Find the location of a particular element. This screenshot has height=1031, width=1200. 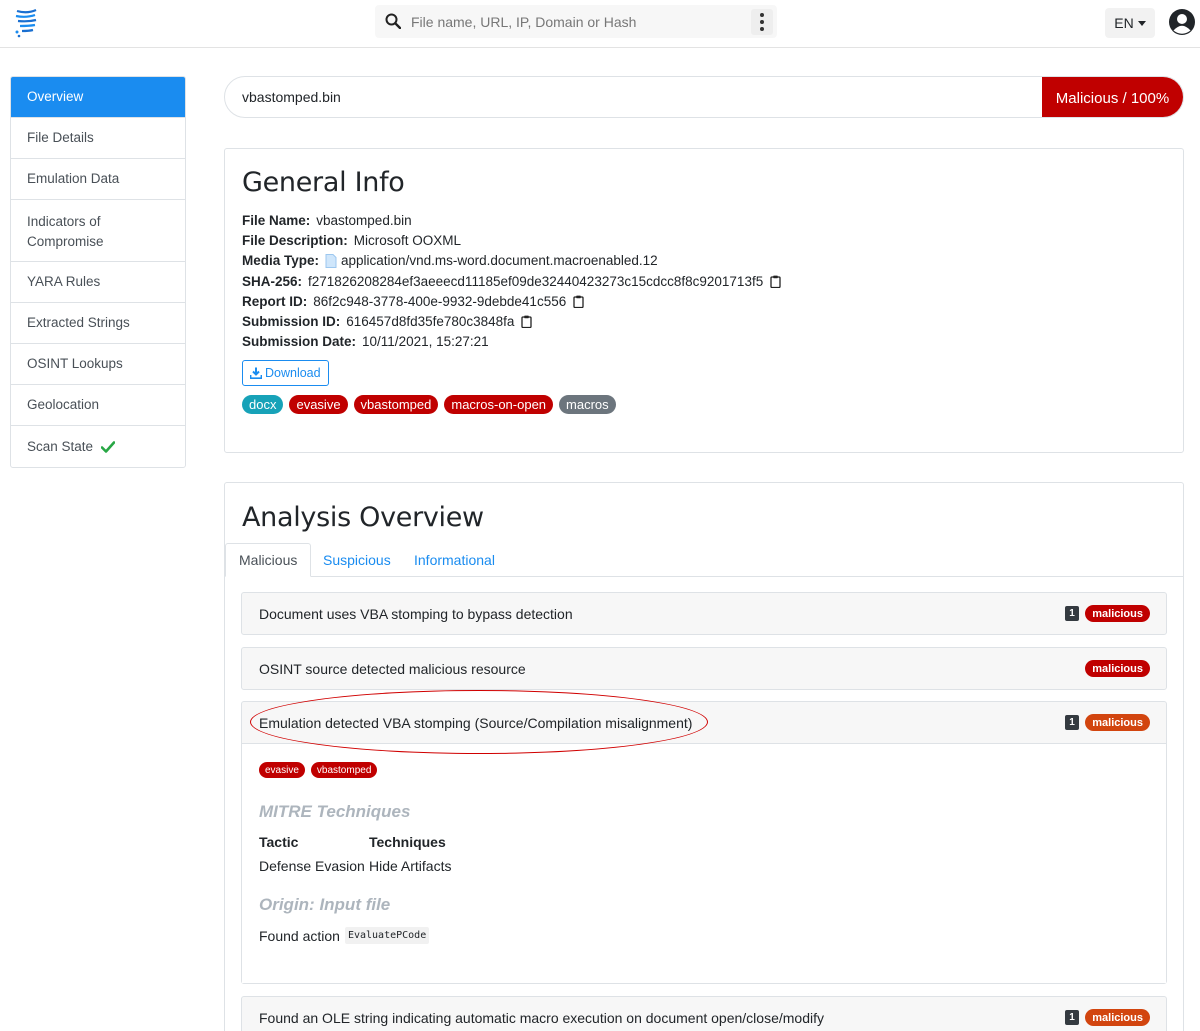

user-avatar-icon is located at coordinates (1182, 22).